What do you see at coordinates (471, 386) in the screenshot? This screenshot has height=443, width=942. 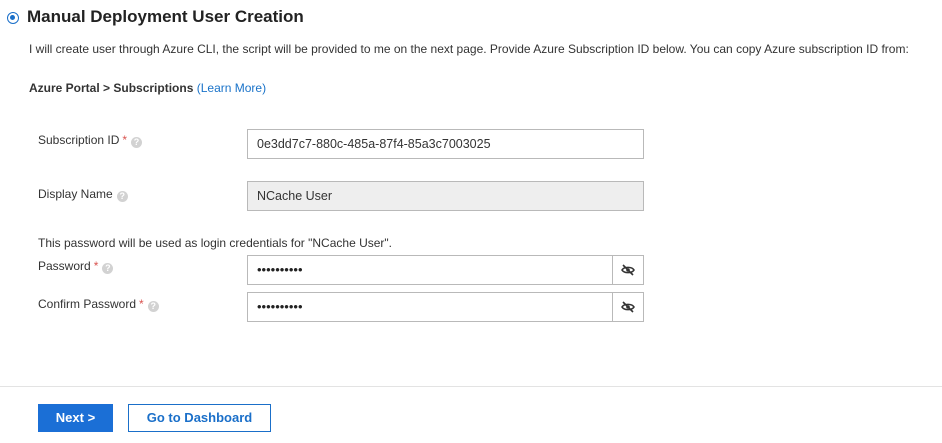 I see `footer-divider` at bounding box center [471, 386].